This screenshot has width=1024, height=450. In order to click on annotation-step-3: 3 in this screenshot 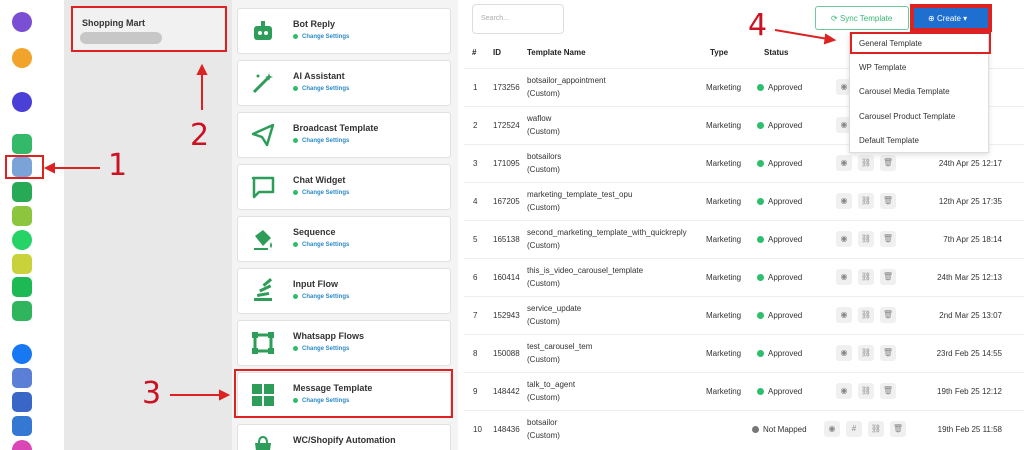, I will do `click(152, 393)`.